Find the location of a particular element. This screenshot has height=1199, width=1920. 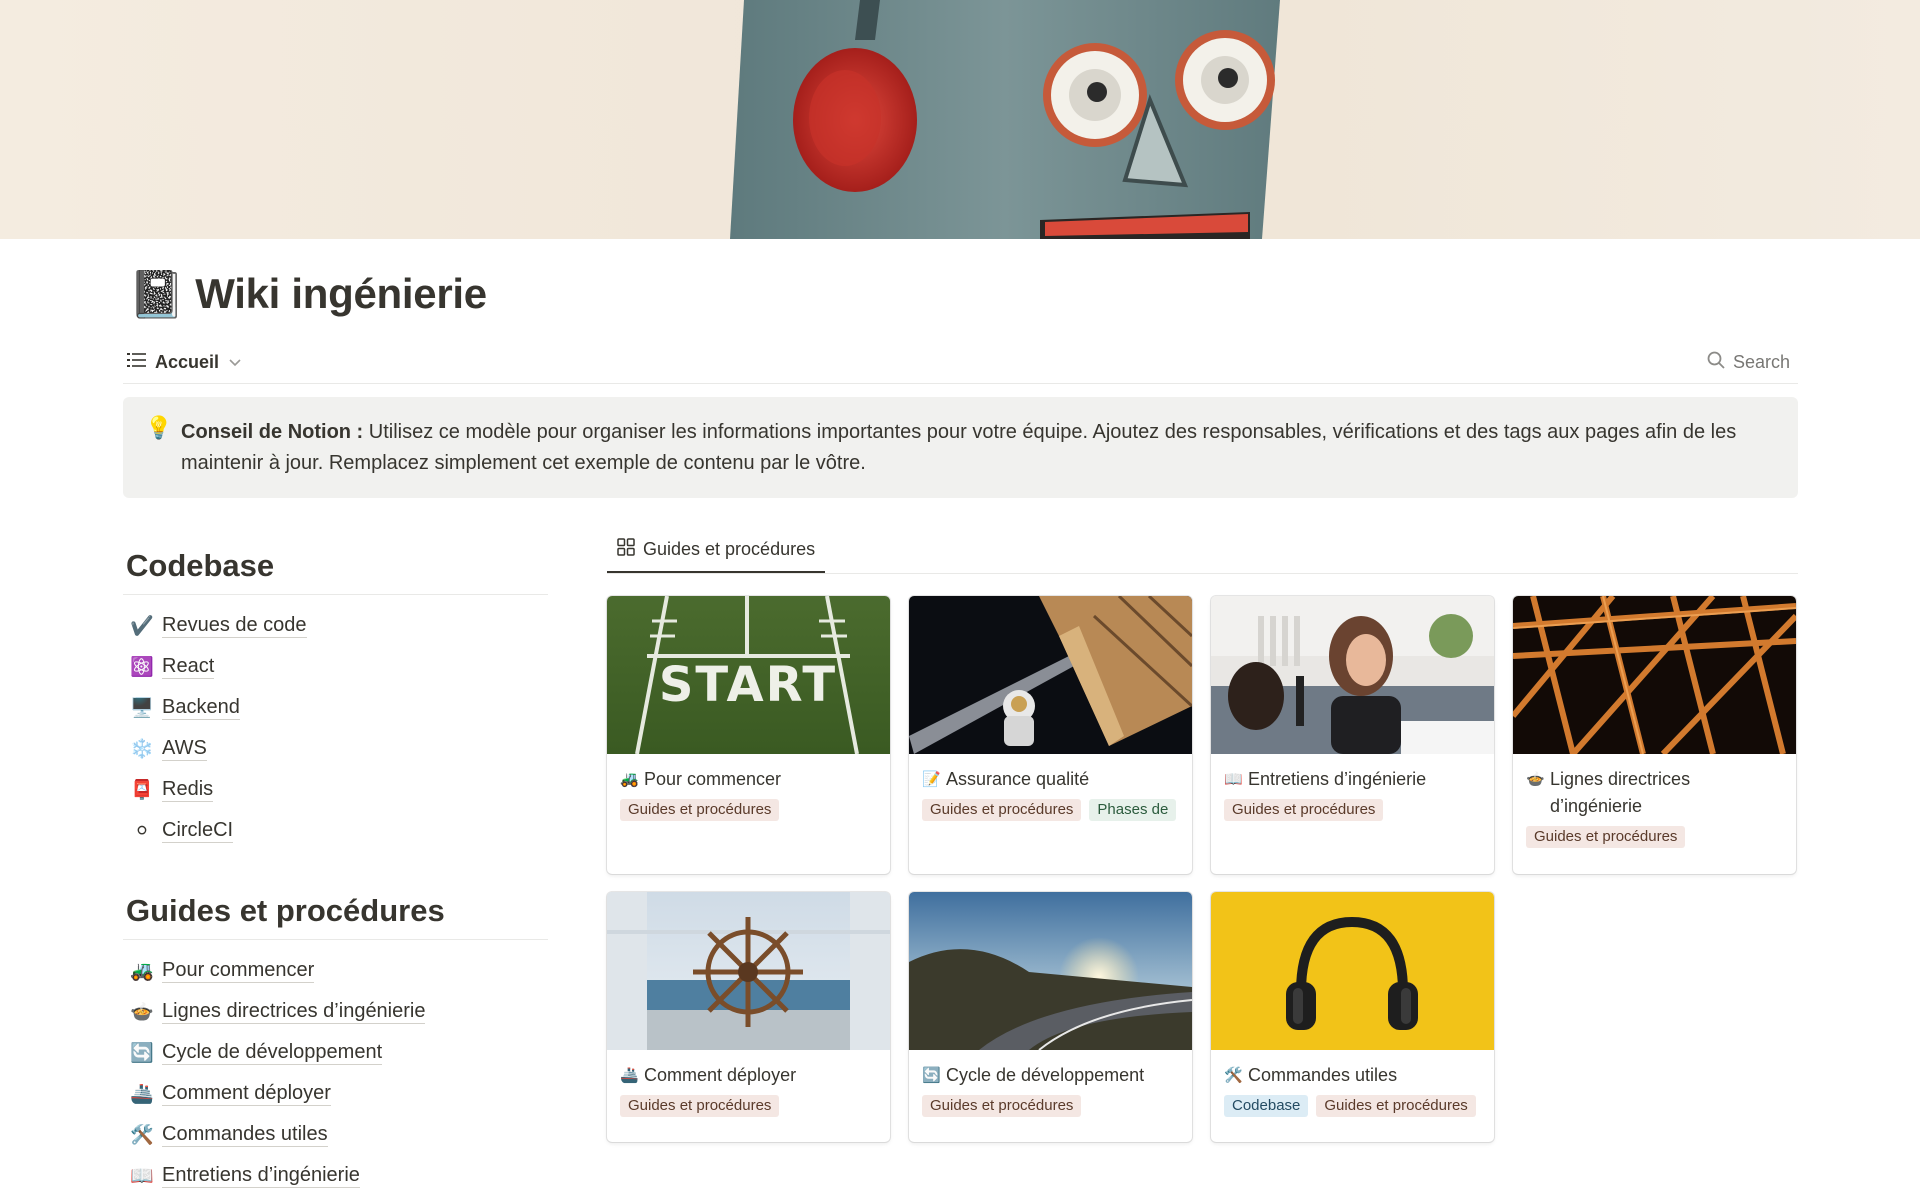

callout-bold: Conseil de Notion : is located at coordinates (272, 432).